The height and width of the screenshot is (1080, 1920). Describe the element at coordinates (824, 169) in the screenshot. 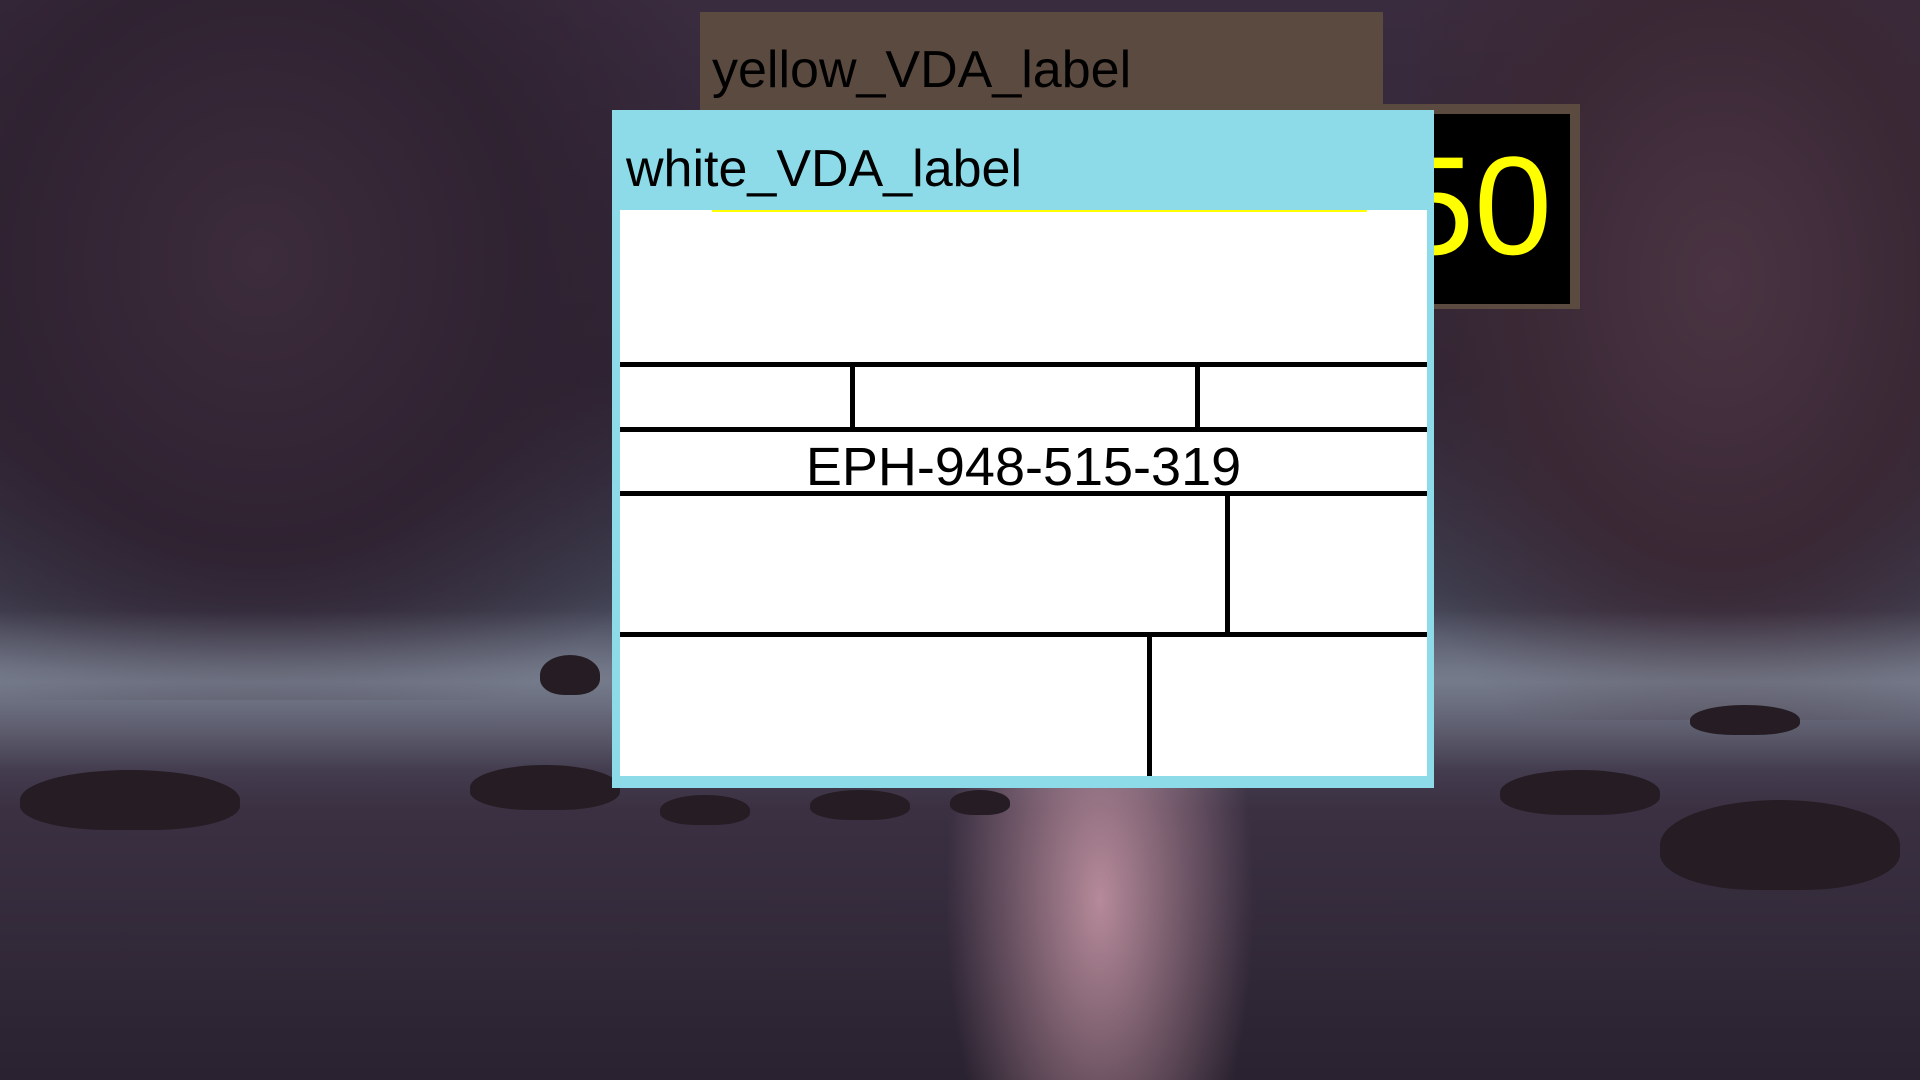

I see `window-title: white_VDA_label` at that location.